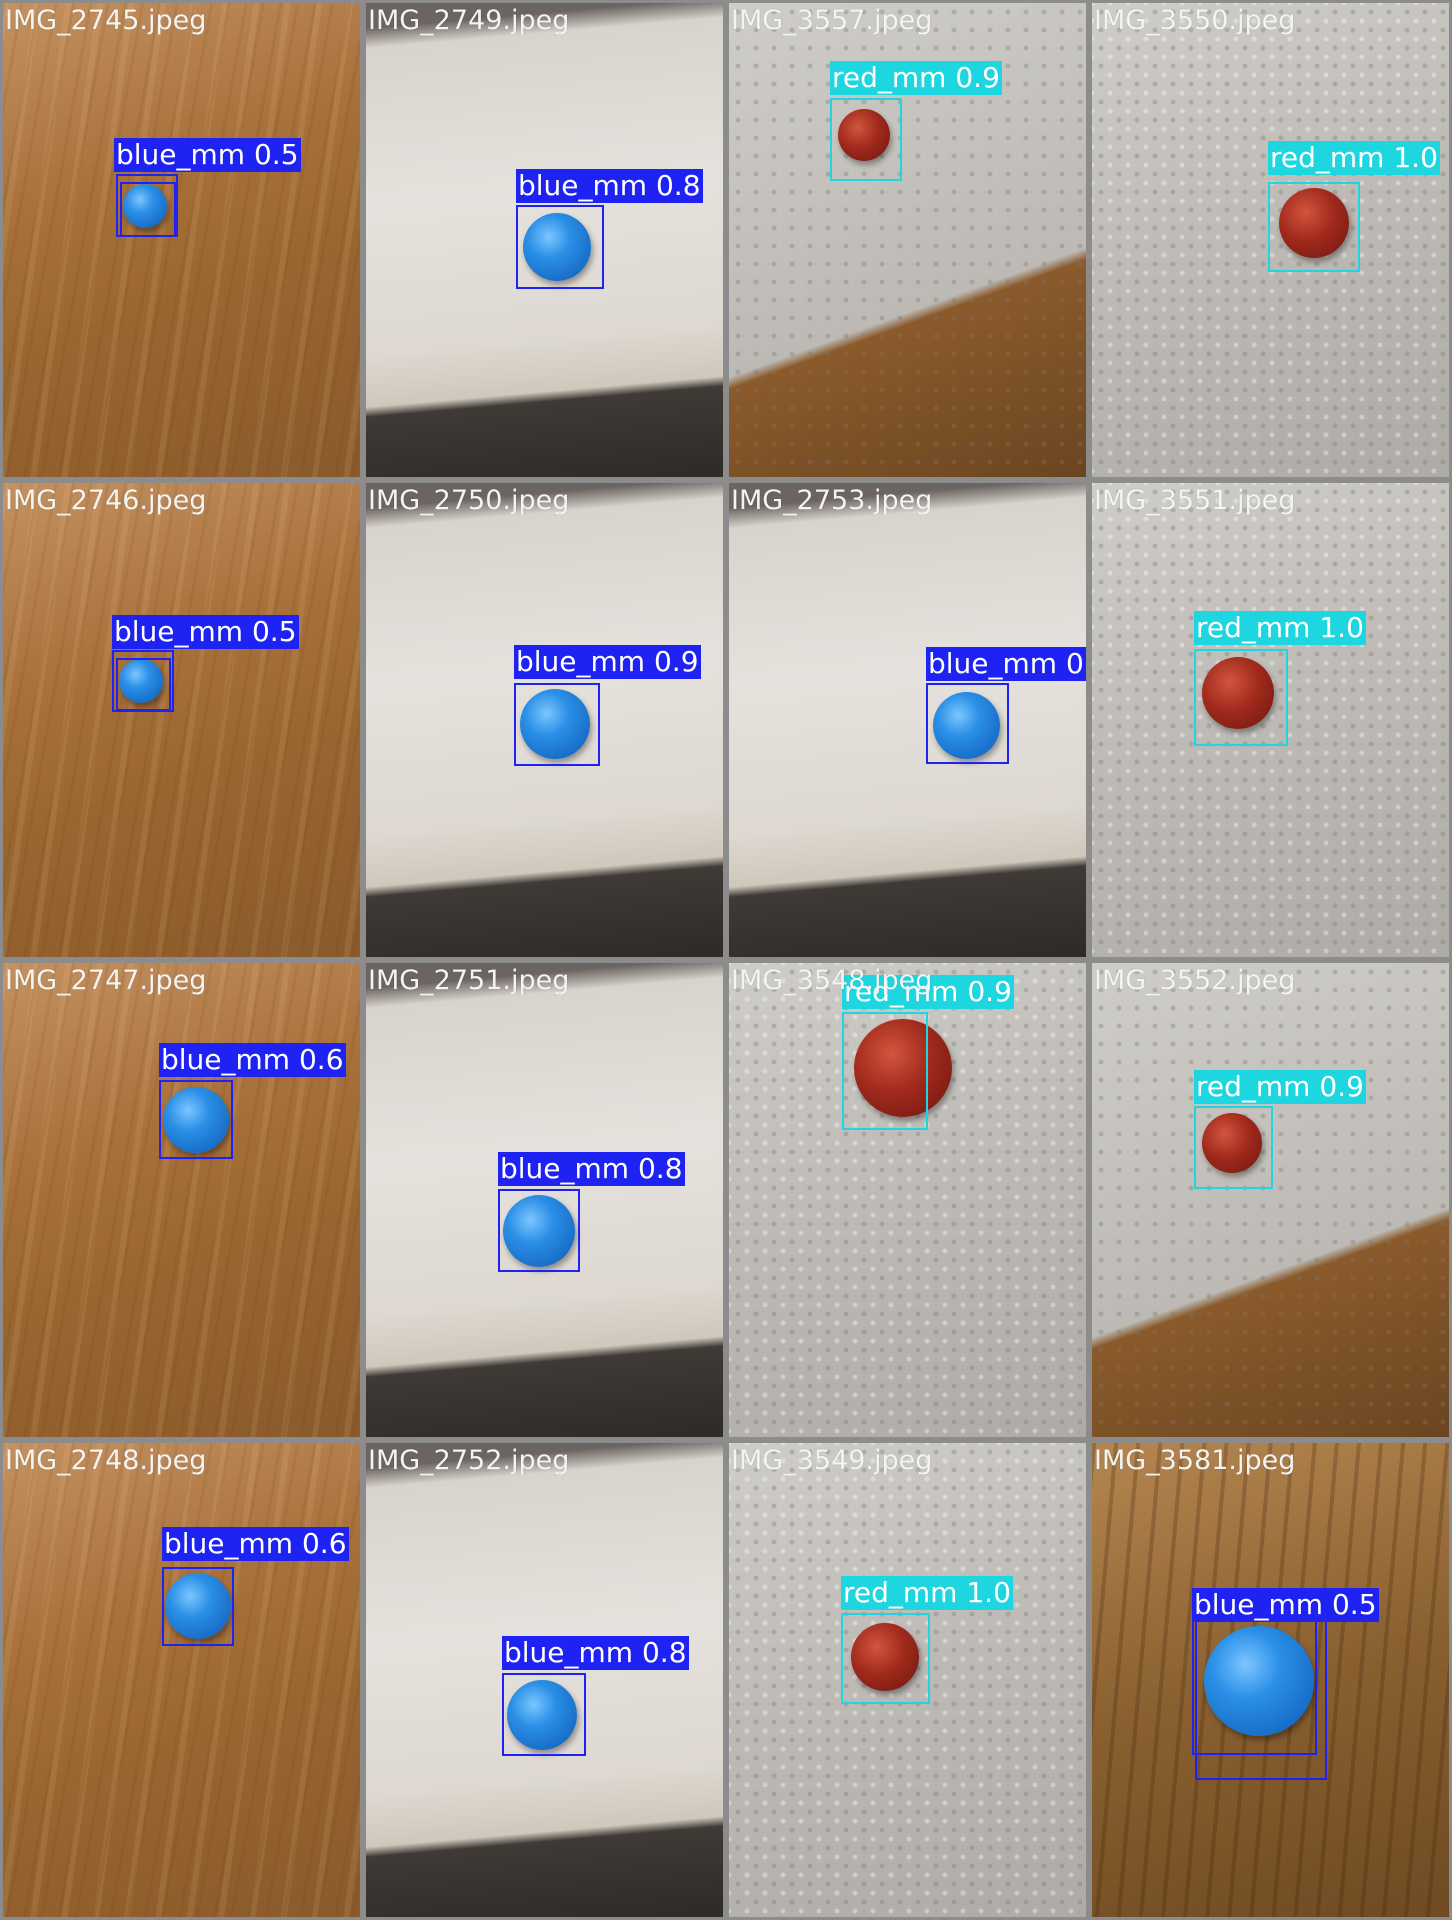 The height and width of the screenshot is (1920, 1452). I want to click on image-tile: red_mm 1.0 IMG_3549.jpeg, so click(907, 1680).